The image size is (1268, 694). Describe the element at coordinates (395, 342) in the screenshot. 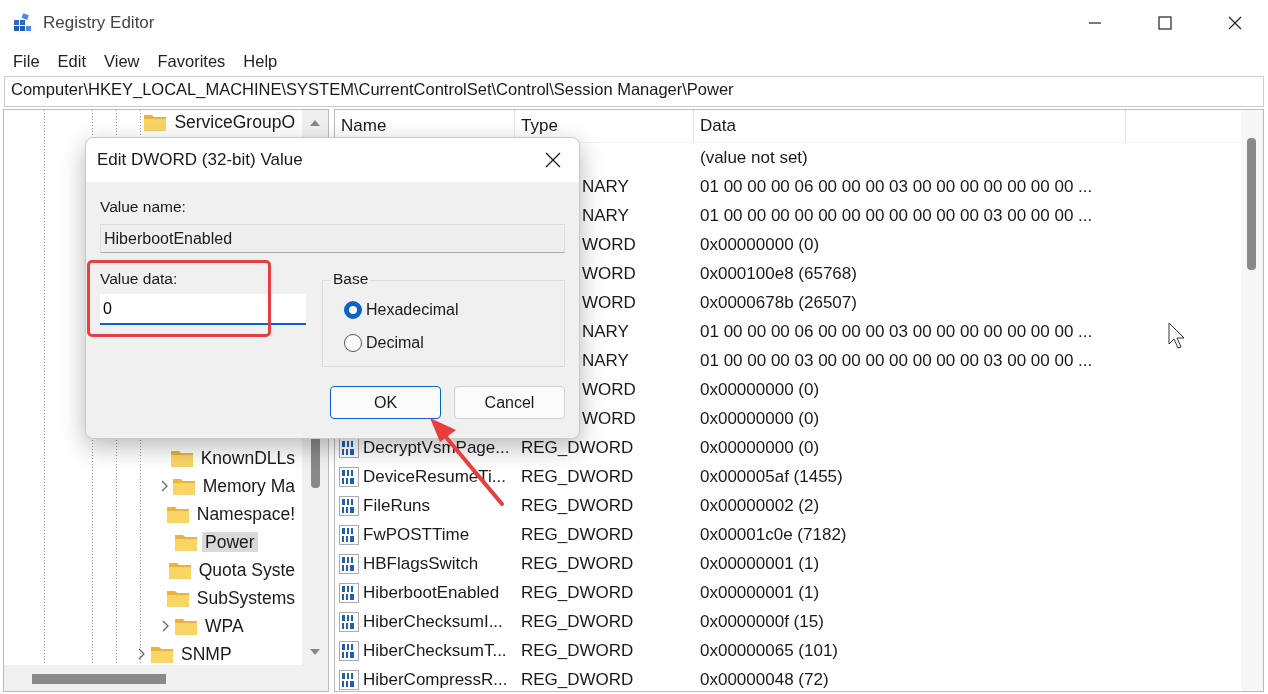

I see `radio-label: Decimal` at that location.